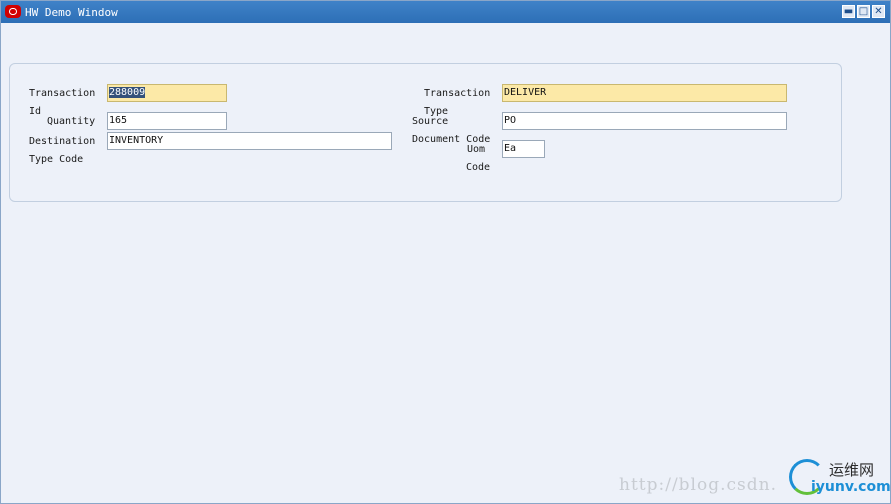 This screenshot has width=891, height=504. What do you see at coordinates (62, 93) in the screenshot?
I see `transaction-id-label-line1: Transaction` at bounding box center [62, 93].